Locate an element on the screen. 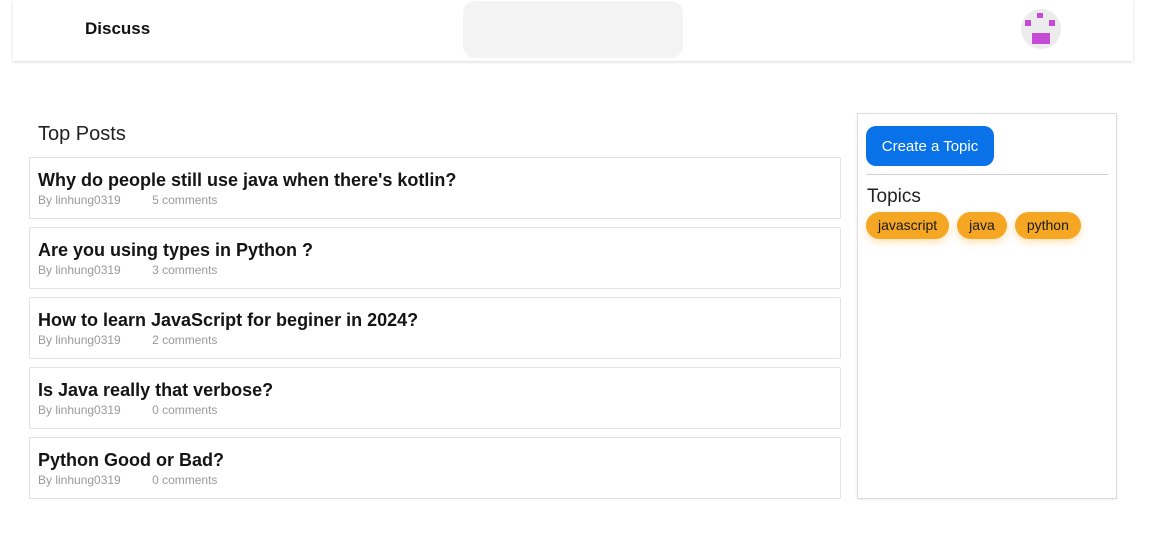  post-meta: By linhung0319 2 comments is located at coordinates (435, 340).